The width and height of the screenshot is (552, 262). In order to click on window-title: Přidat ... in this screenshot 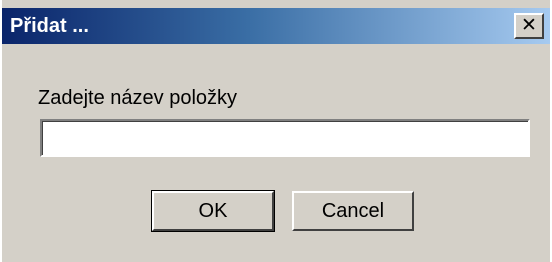, I will do `click(49, 26)`.